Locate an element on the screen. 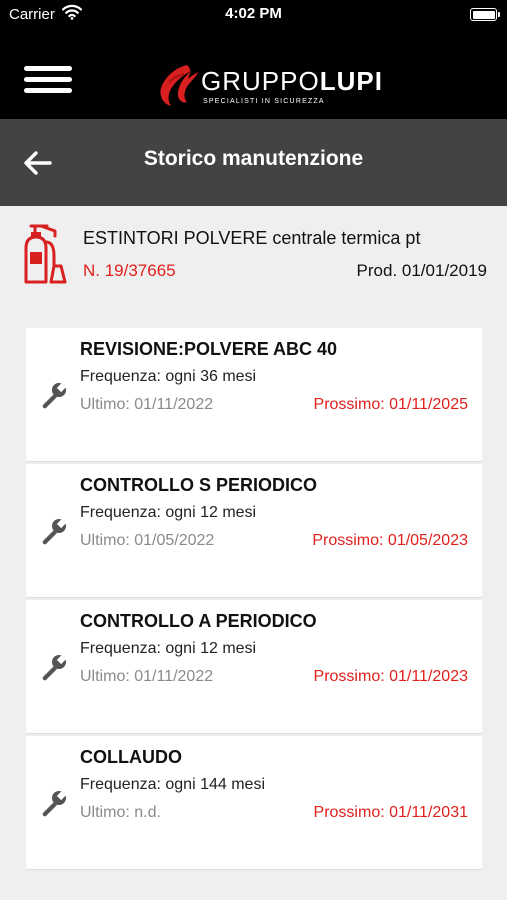 The width and height of the screenshot is (507, 900). logo-tagline: SPECIALISTI IN SICUREZZA is located at coordinates (264, 101).